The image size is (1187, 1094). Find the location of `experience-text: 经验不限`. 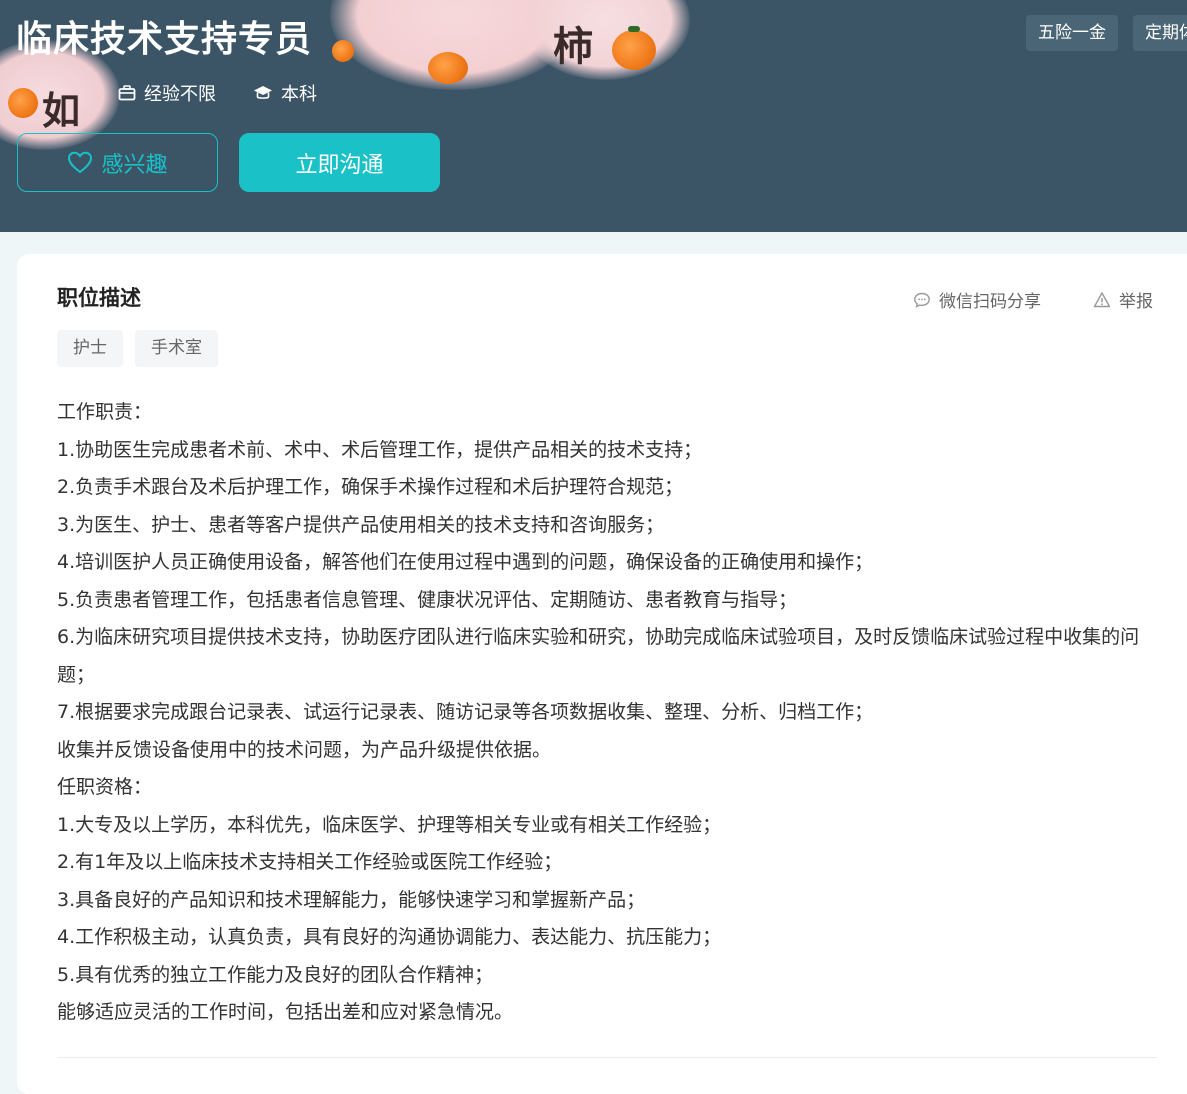

experience-text: 经验不限 is located at coordinates (180, 94).